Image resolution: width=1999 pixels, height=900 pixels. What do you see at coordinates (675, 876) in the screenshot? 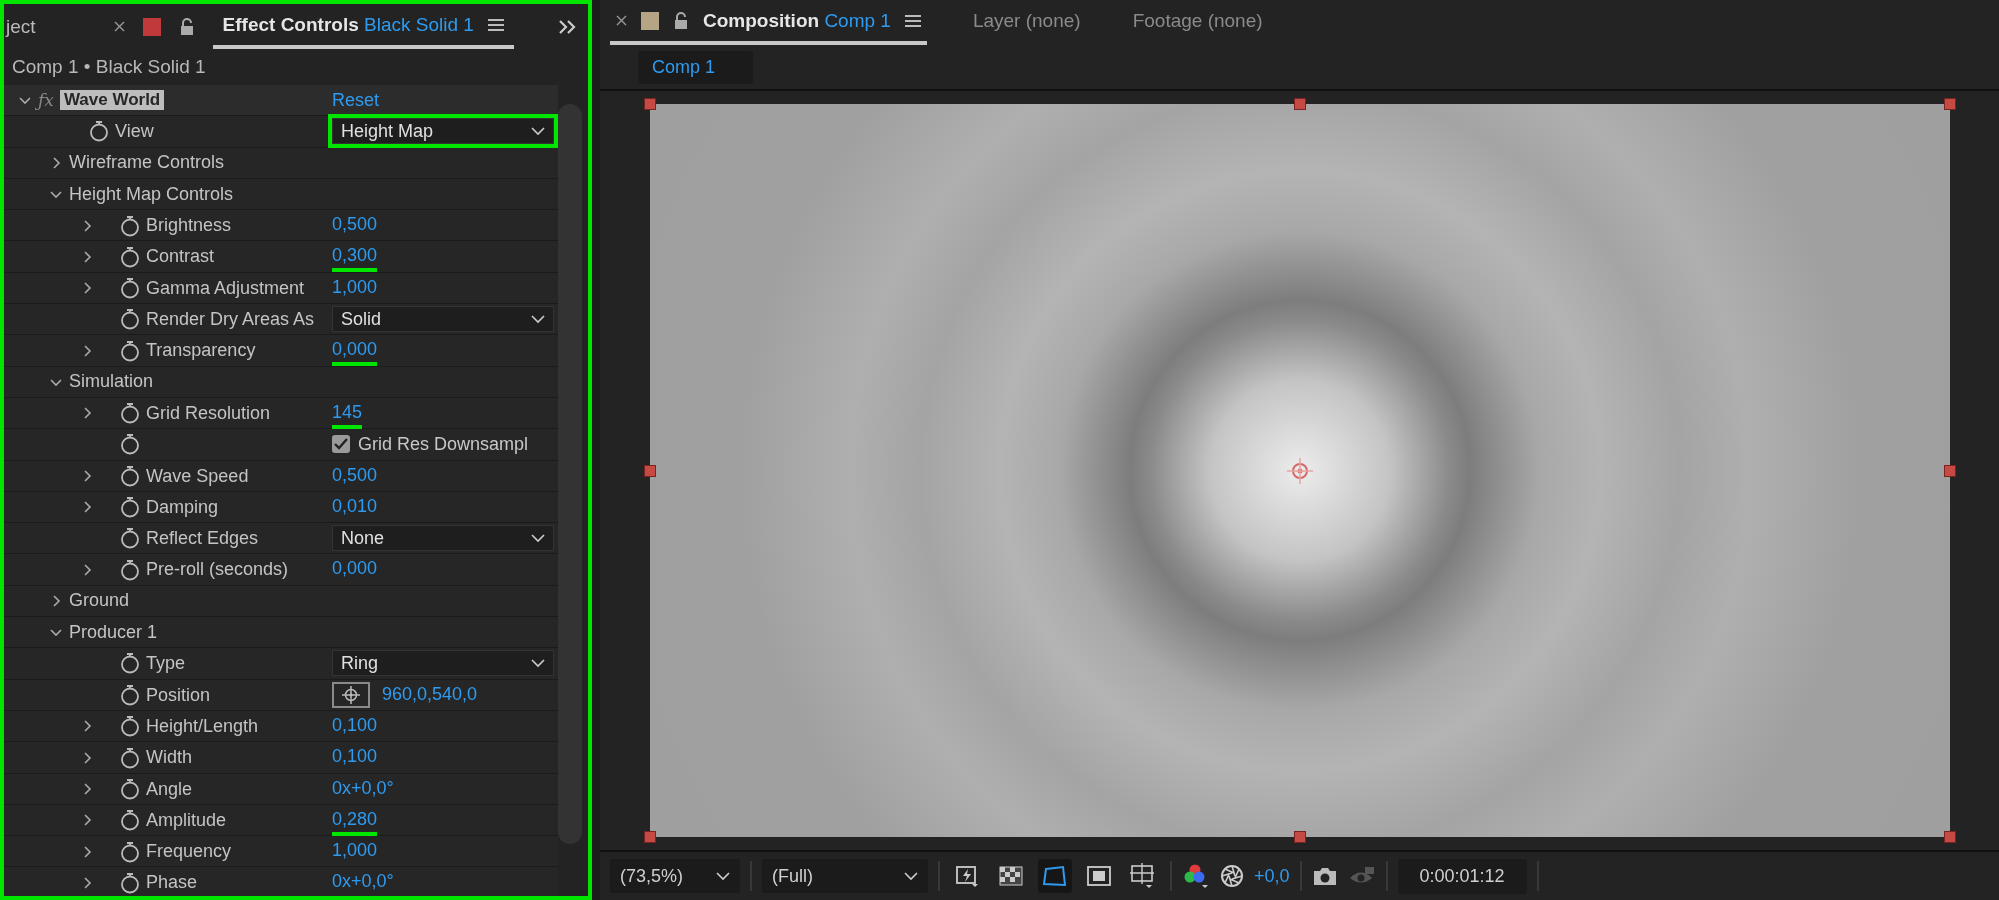
I see `zoom-dropdown: (73,5%)` at bounding box center [675, 876].